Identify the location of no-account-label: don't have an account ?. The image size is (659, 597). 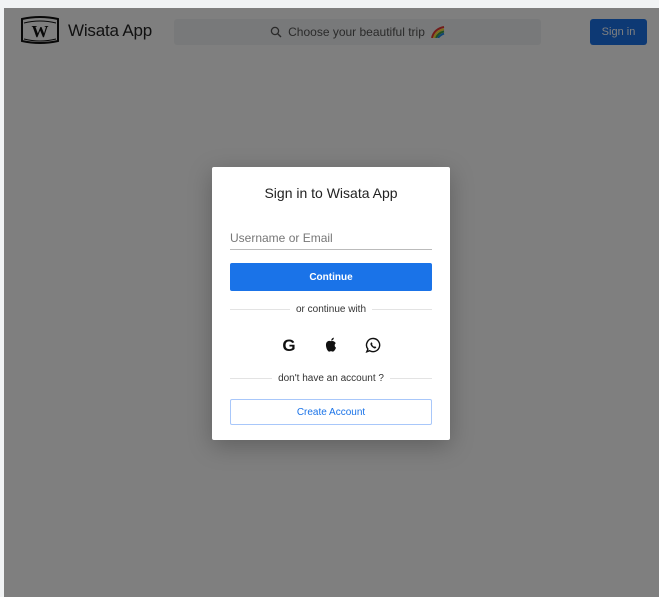
(331, 378).